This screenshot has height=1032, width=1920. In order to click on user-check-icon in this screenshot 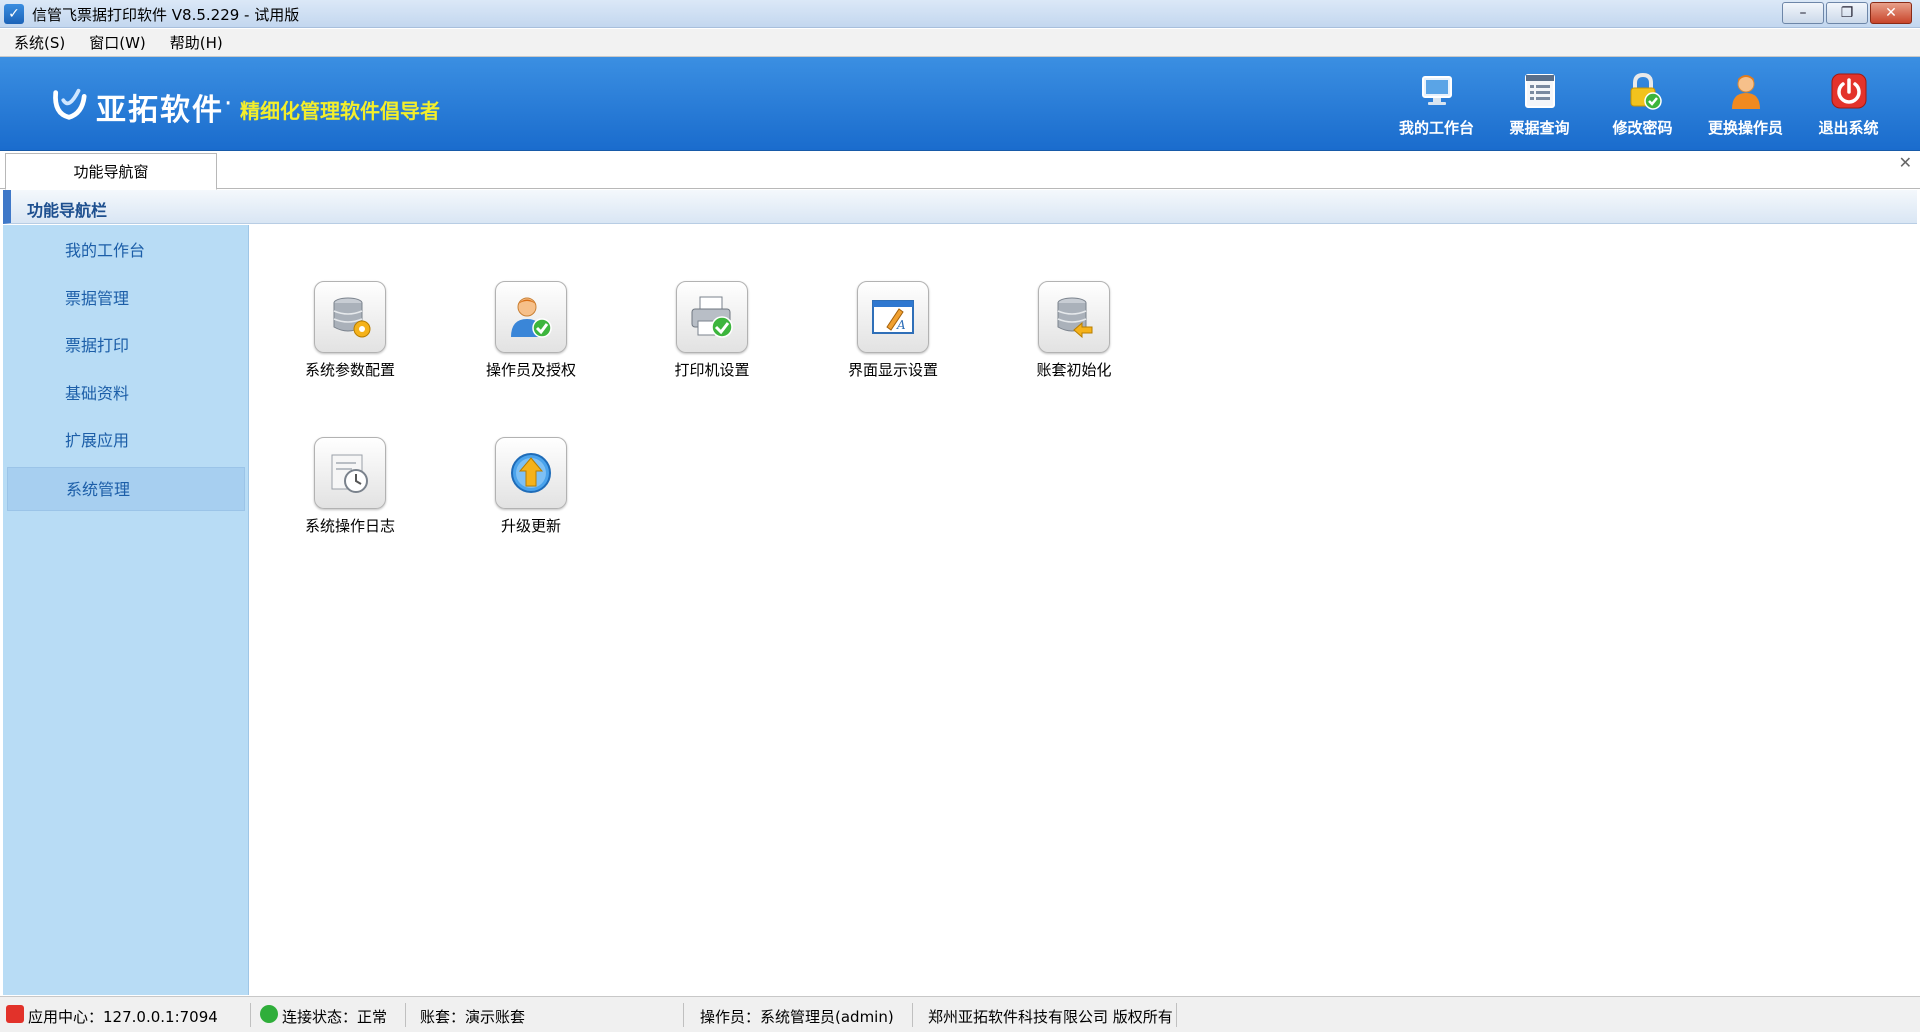, I will do `click(531, 317)`.